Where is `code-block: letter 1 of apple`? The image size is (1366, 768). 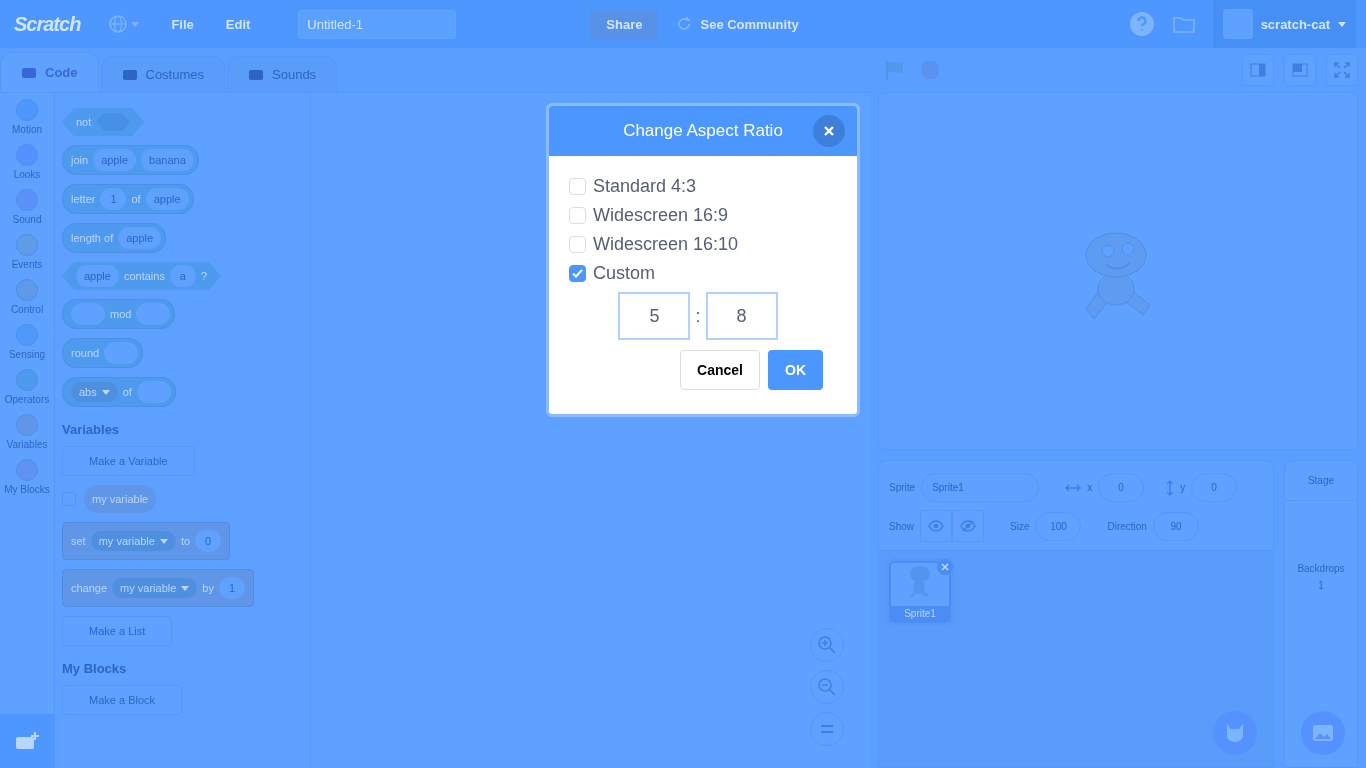
code-block: letter 1 of apple is located at coordinates (128, 199).